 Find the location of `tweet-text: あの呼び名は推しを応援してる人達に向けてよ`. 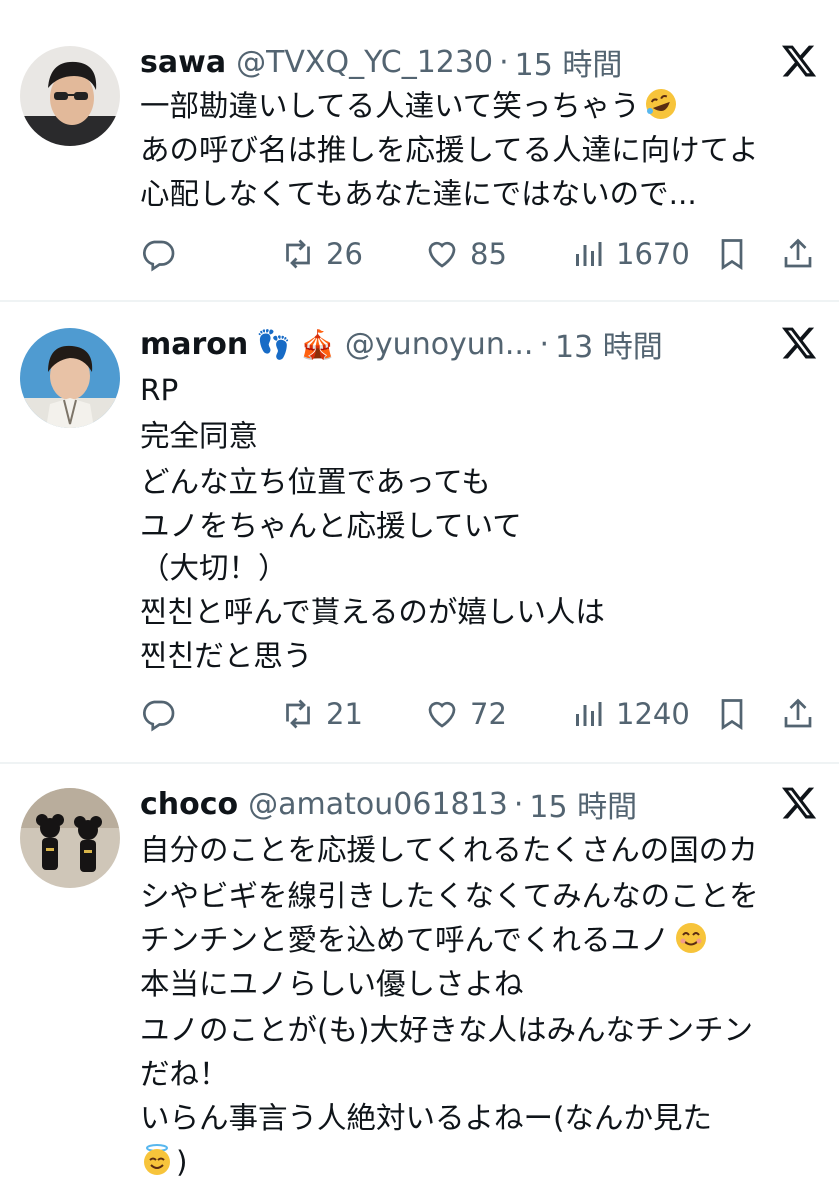

tweet-text: あの呼び名は推しを応援してる人達に向けてよ is located at coordinates (449, 150).